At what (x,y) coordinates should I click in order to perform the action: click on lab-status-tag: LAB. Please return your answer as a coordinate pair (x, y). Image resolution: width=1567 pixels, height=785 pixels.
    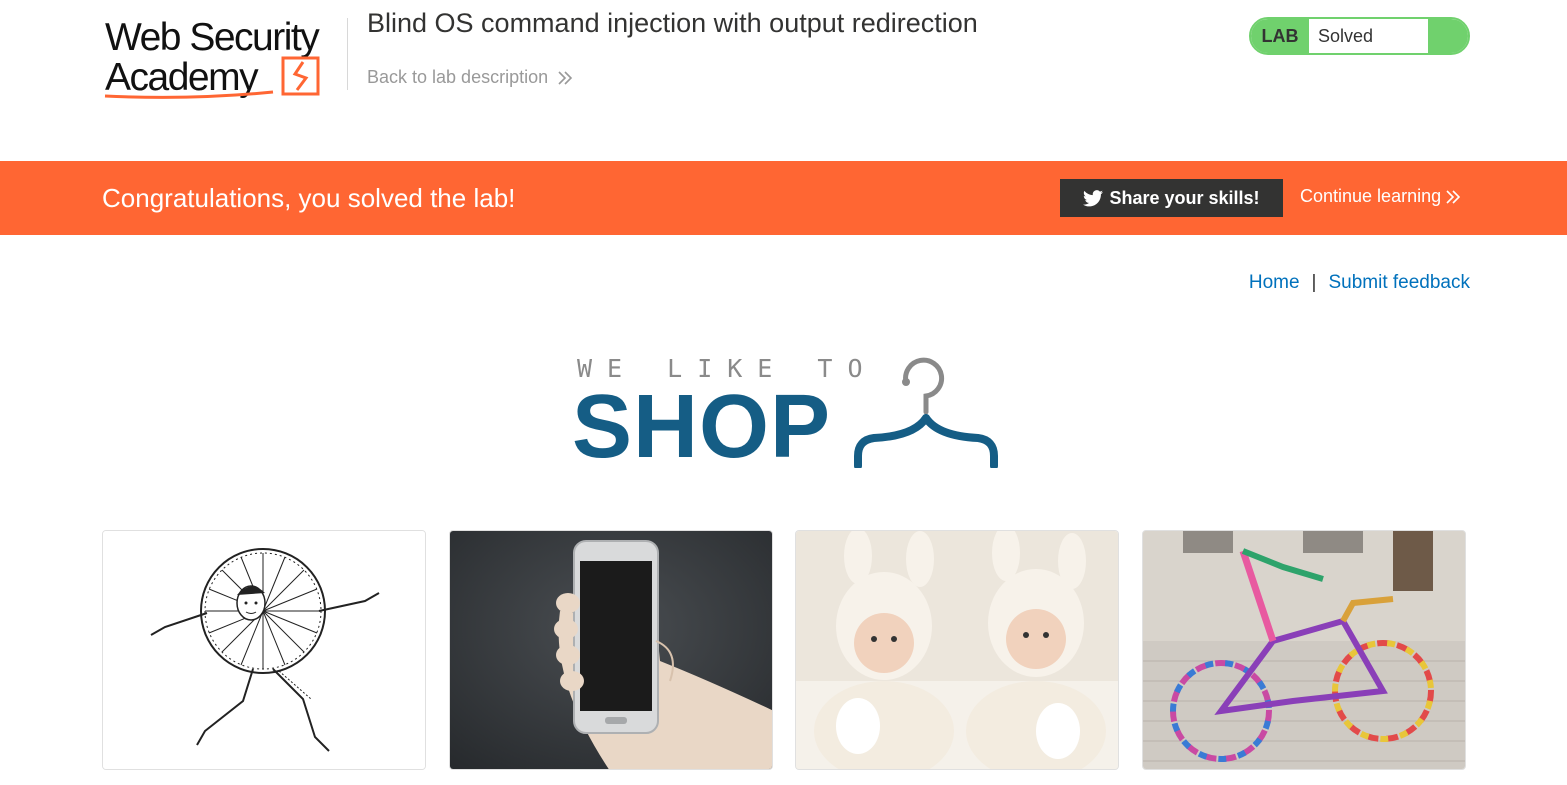
    Looking at the image, I should click on (1280, 36).